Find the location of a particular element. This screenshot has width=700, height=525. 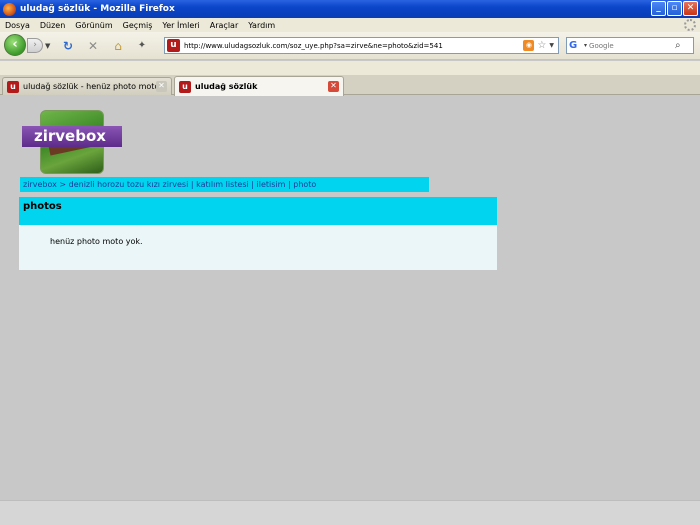

google-engine-icon: G is located at coordinates (575, 45).